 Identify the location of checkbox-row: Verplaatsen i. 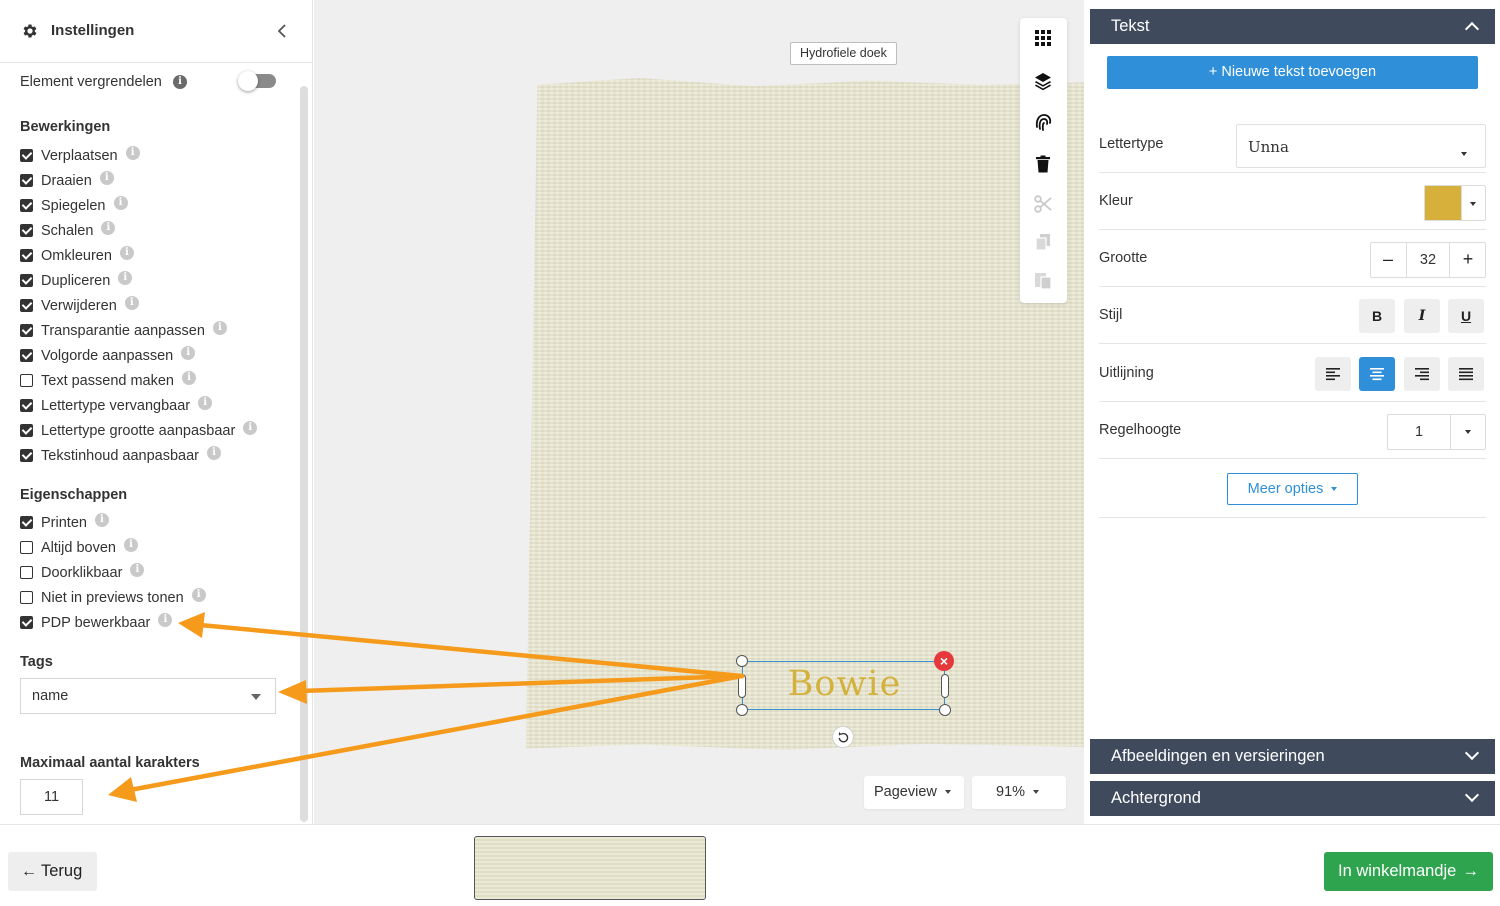
(160, 155).